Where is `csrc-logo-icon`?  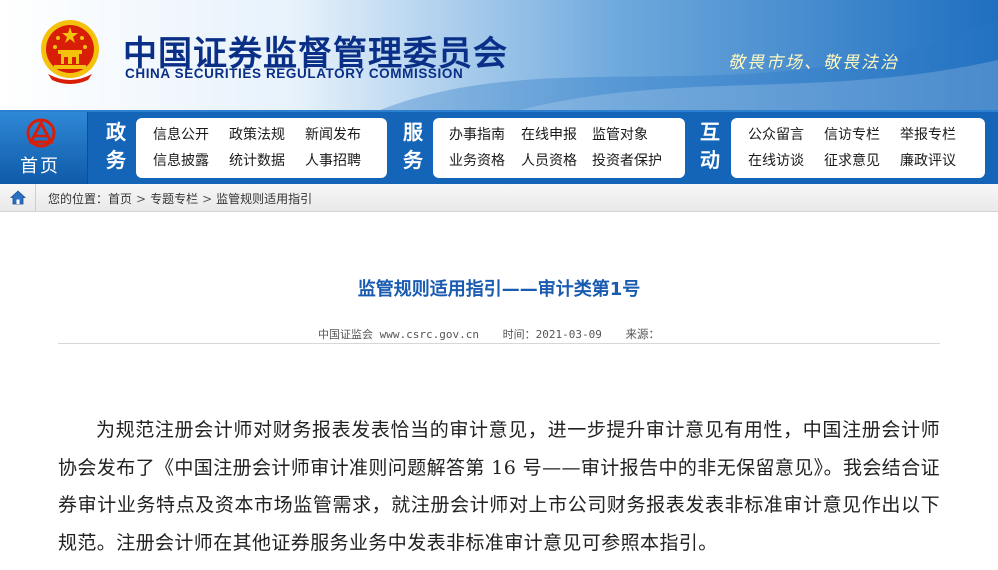
csrc-logo-icon is located at coordinates (41, 133).